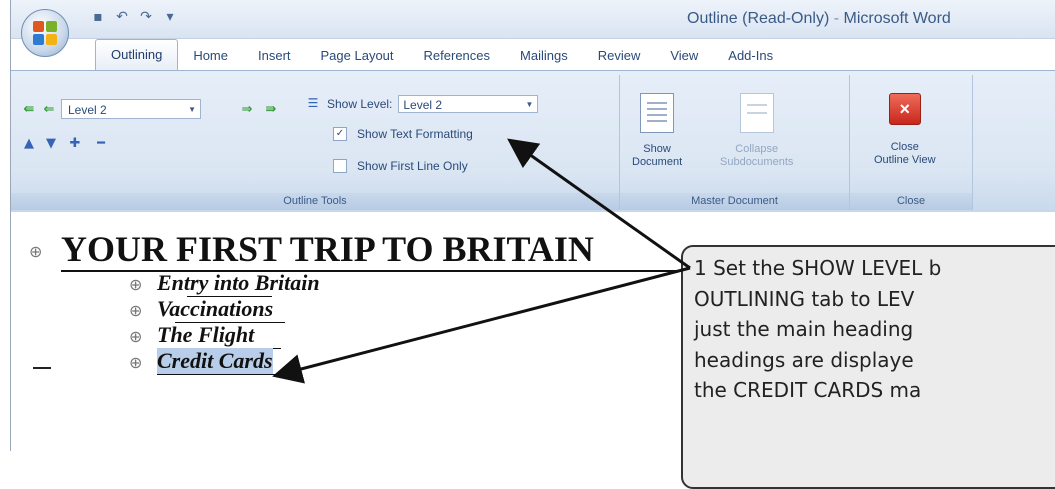 The height and width of the screenshot is (489, 1055). I want to click on office-button, so click(45, 33).